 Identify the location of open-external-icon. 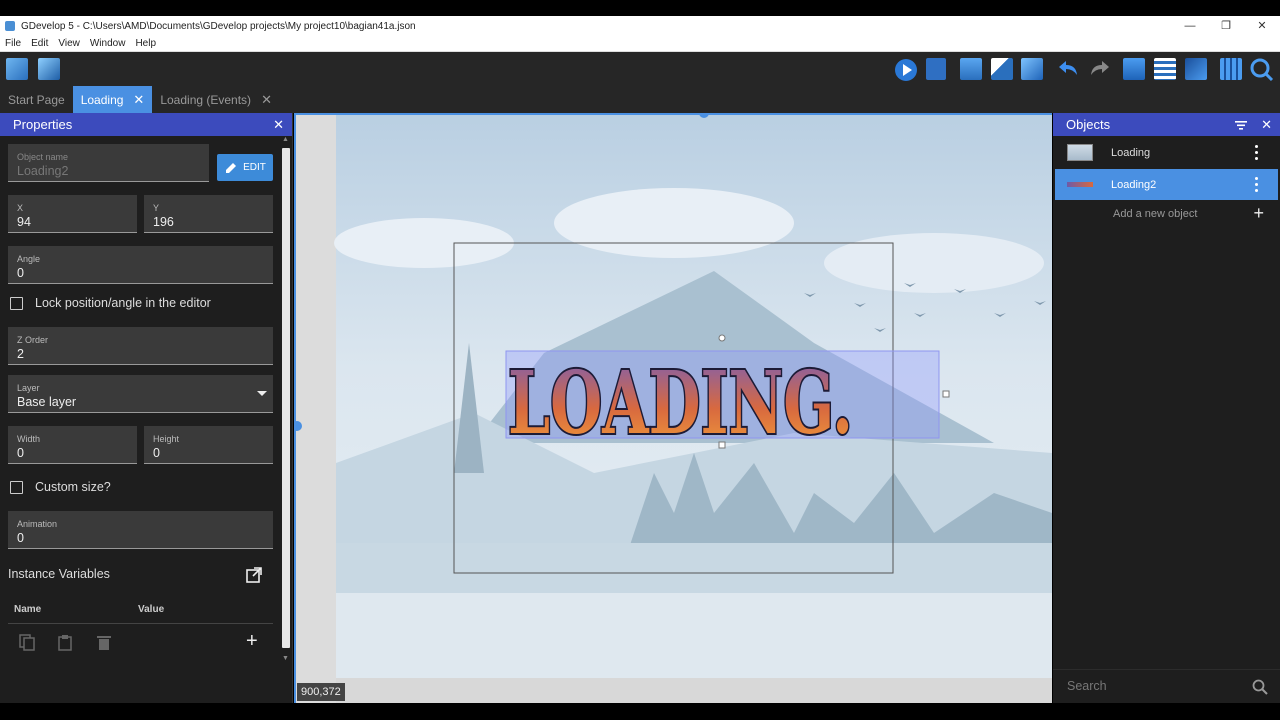
(254, 575).